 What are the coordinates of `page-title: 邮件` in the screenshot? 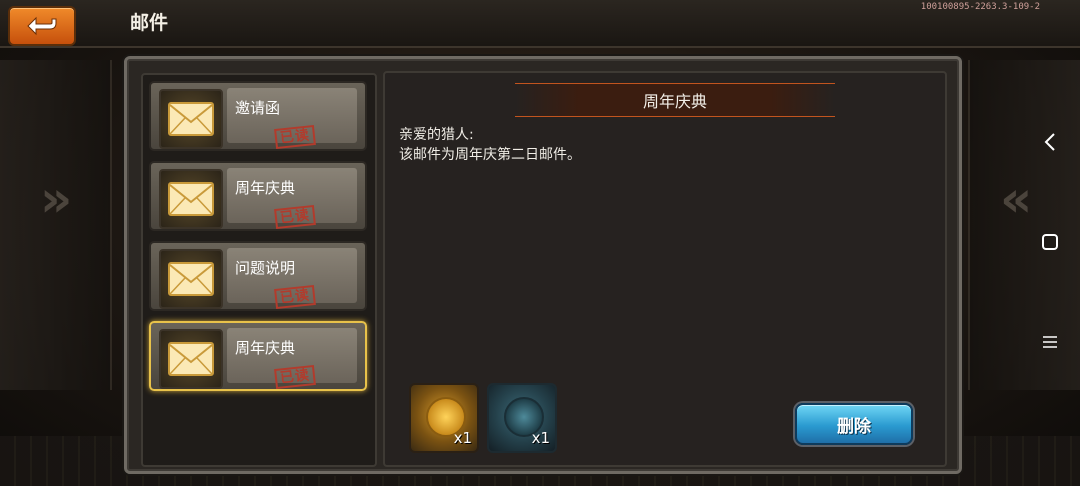 It's located at (149, 23).